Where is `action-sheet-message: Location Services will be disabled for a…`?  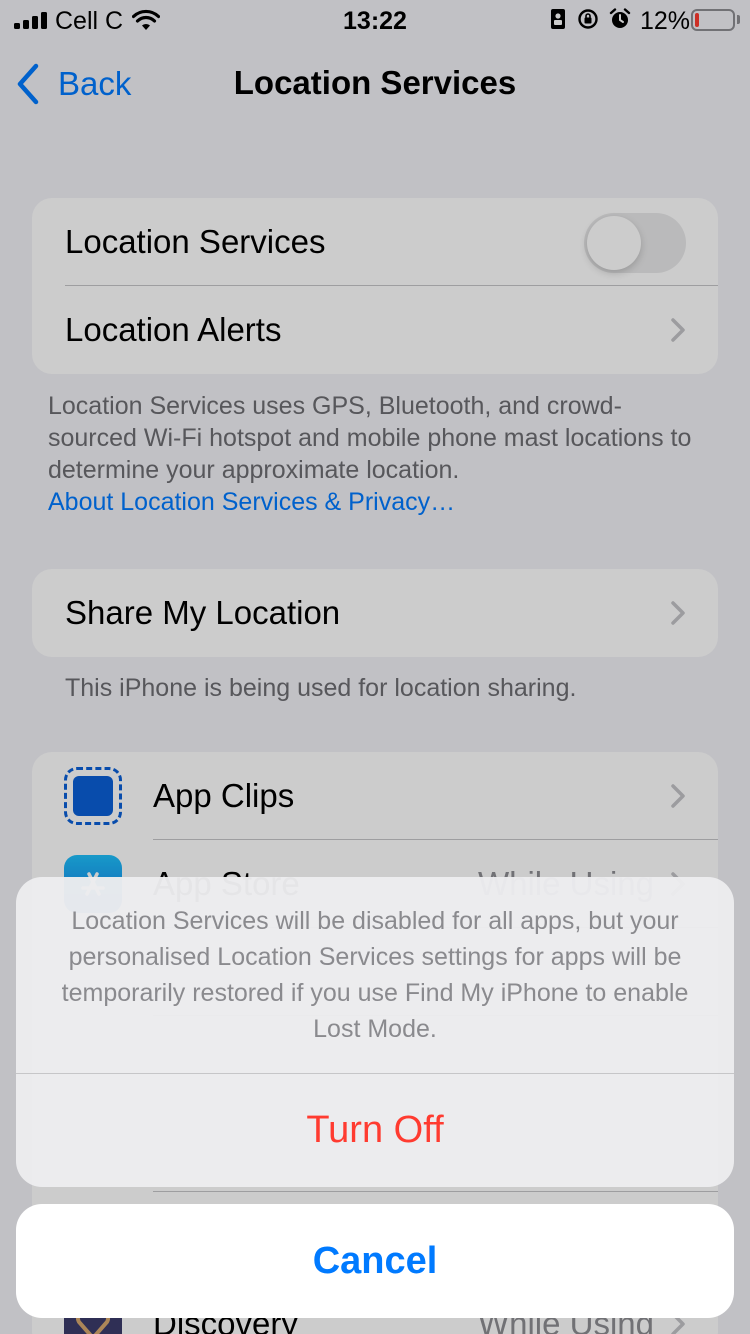 action-sheet-message: Location Services will be disabled for a… is located at coordinates (375, 975).